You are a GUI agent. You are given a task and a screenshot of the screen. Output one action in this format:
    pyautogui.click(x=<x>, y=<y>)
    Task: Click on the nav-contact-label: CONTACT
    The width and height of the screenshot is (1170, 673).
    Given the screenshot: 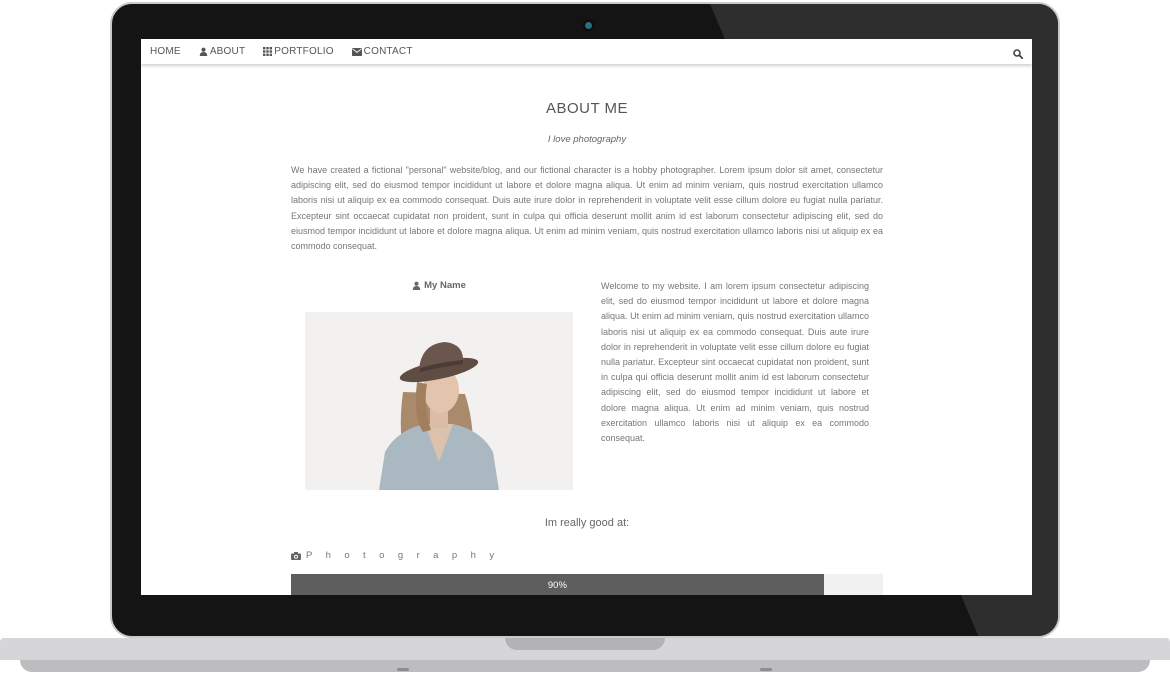 What is the action you would take?
    pyautogui.click(x=388, y=51)
    